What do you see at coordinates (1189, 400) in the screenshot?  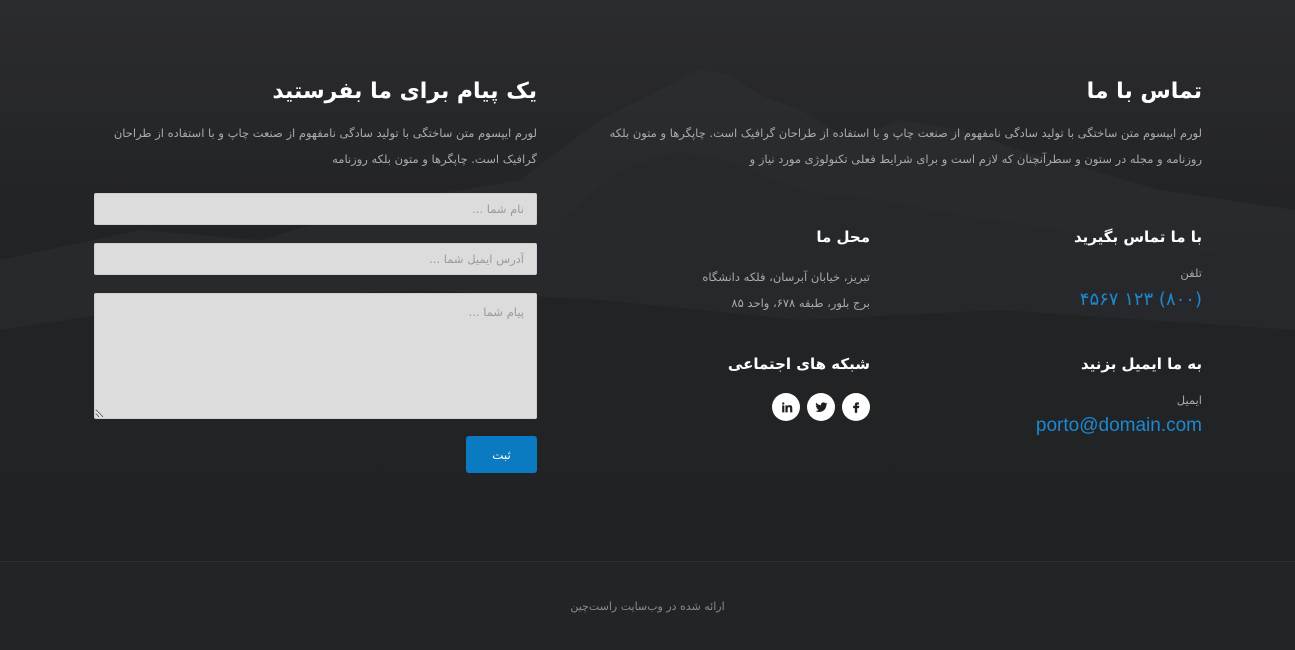 I see `email-label: ایمیل` at bounding box center [1189, 400].